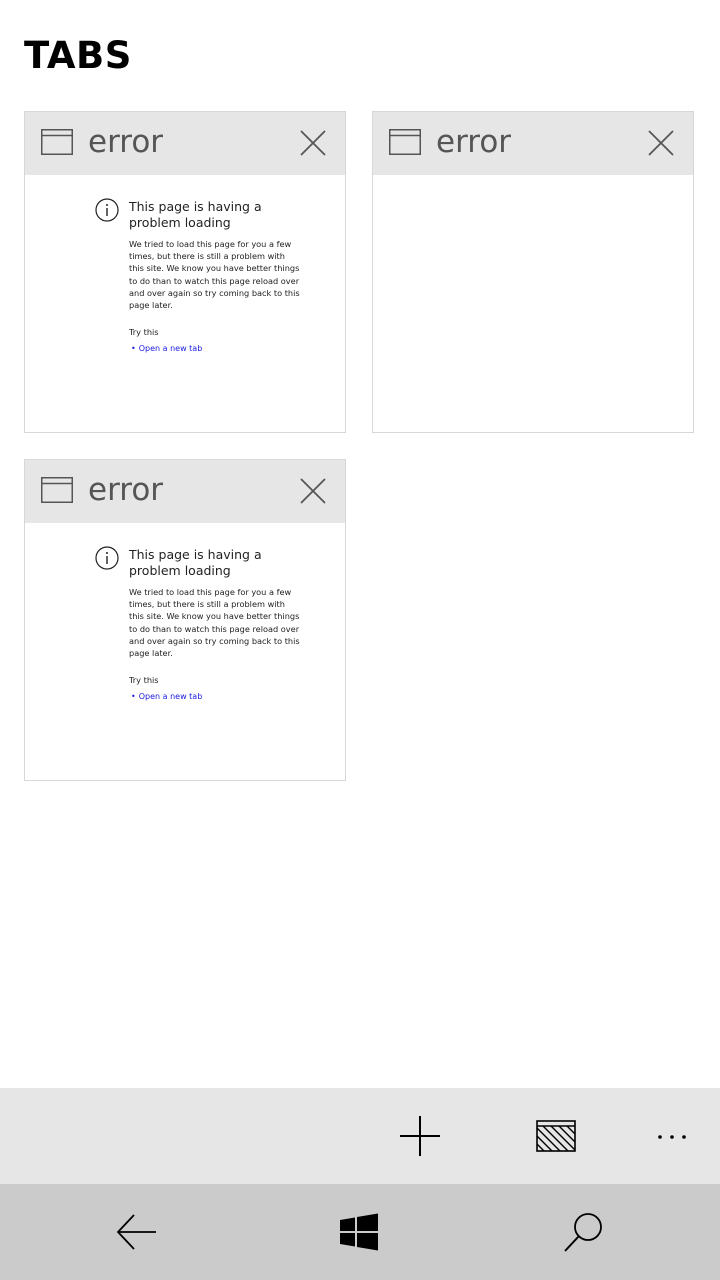 The width and height of the screenshot is (720, 1280). What do you see at coordinates (360, 1136) in the screenshot?
I see `app-bar` at bounding box center [360, 1136].